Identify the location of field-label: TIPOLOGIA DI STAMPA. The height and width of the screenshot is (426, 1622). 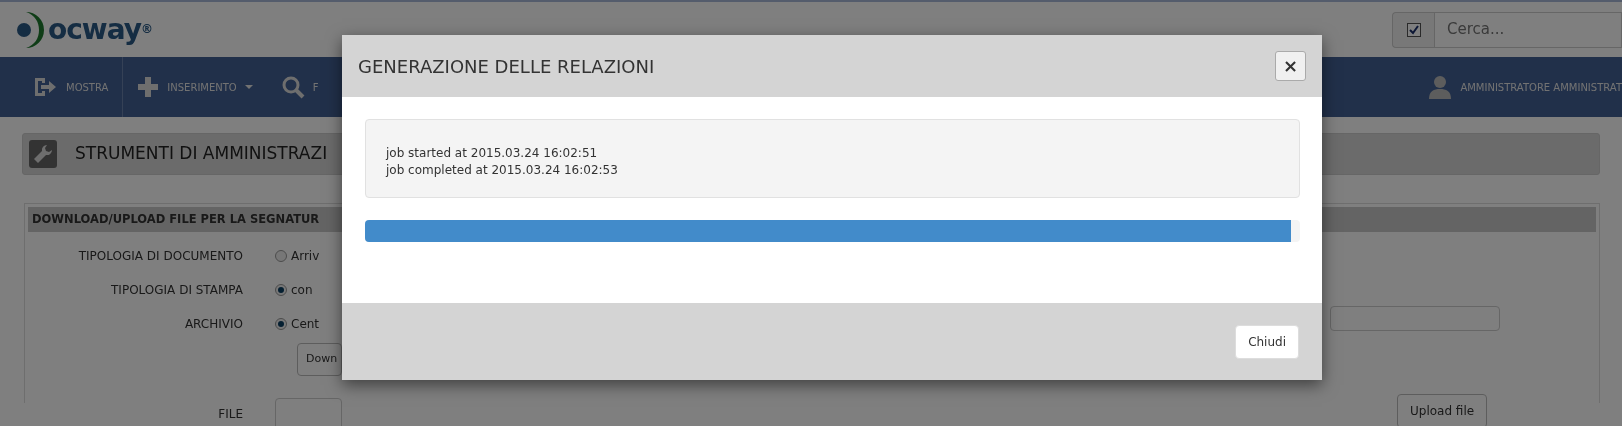
(177, 291).